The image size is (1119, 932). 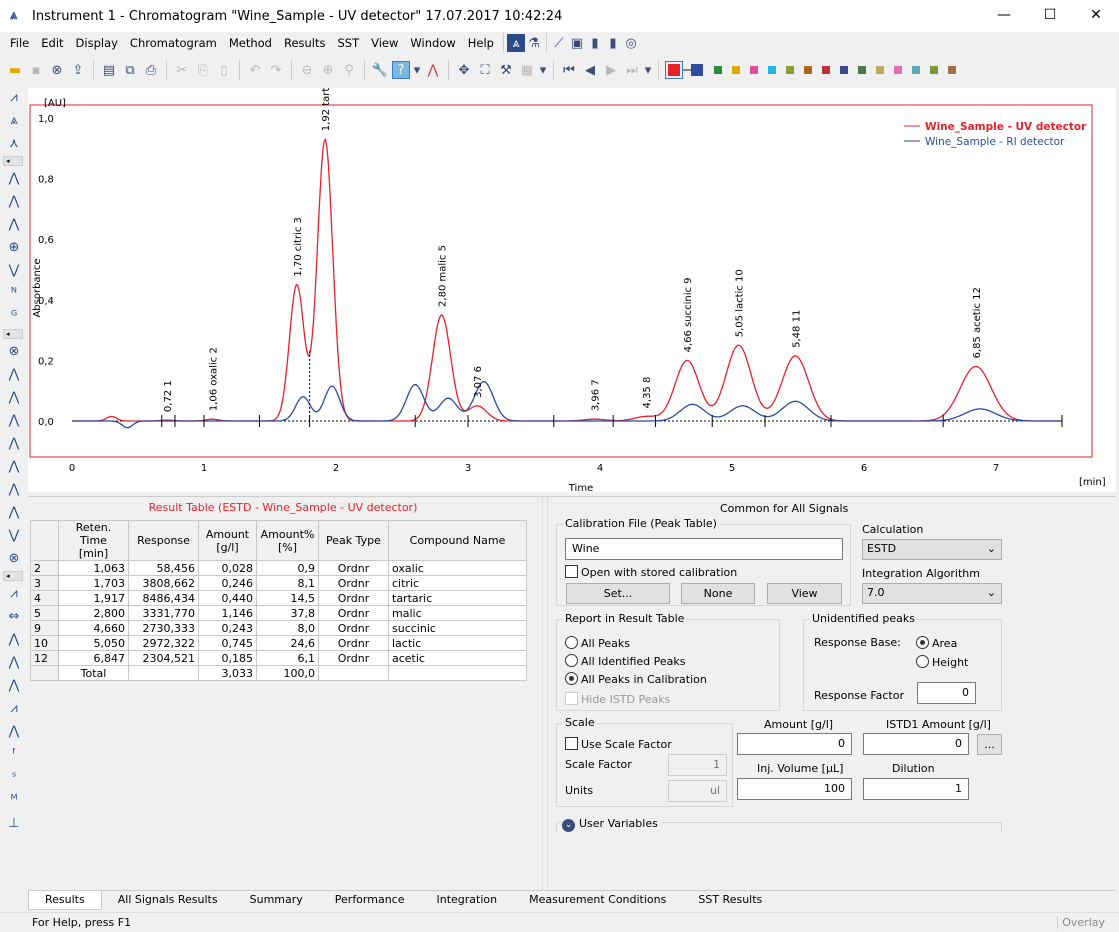 What do you see at coordinates (255, 70) in the screenshot?
I see `undo-icon: ↶` at bounding box center [255, 70].